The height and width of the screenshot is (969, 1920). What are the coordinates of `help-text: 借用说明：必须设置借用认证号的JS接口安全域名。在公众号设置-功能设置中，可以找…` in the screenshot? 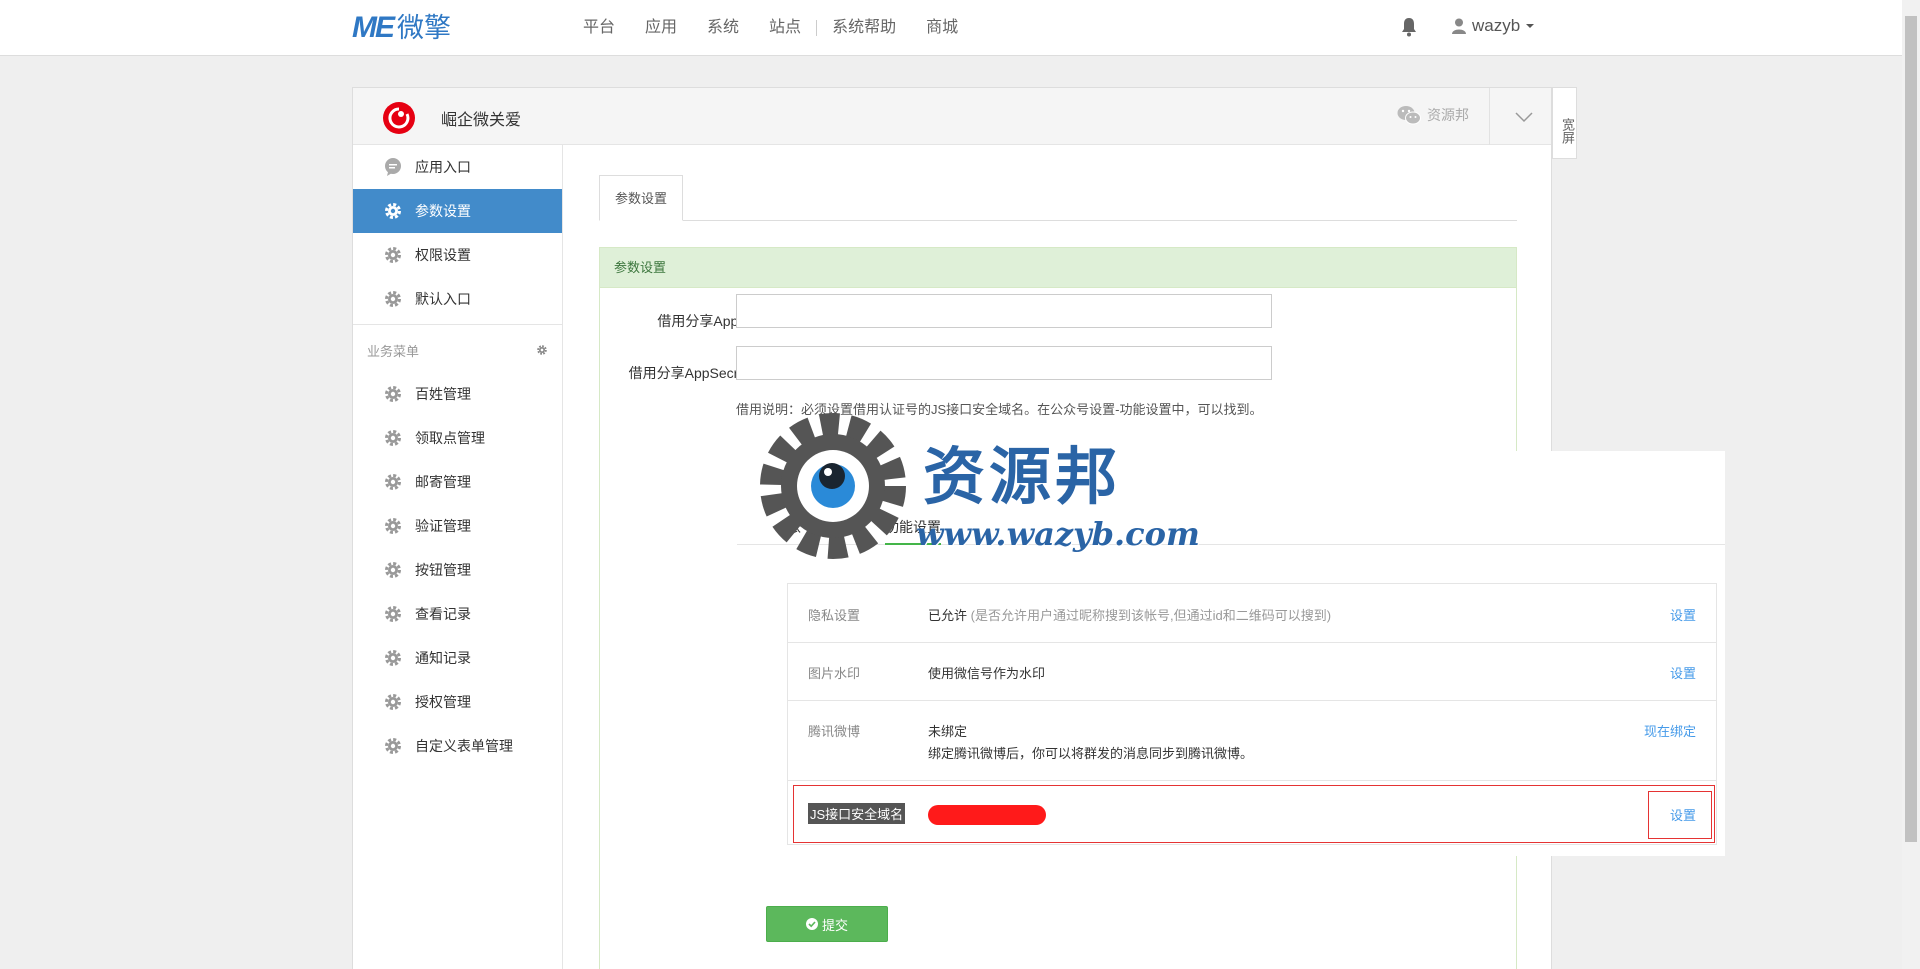 It's located at (999, 409).